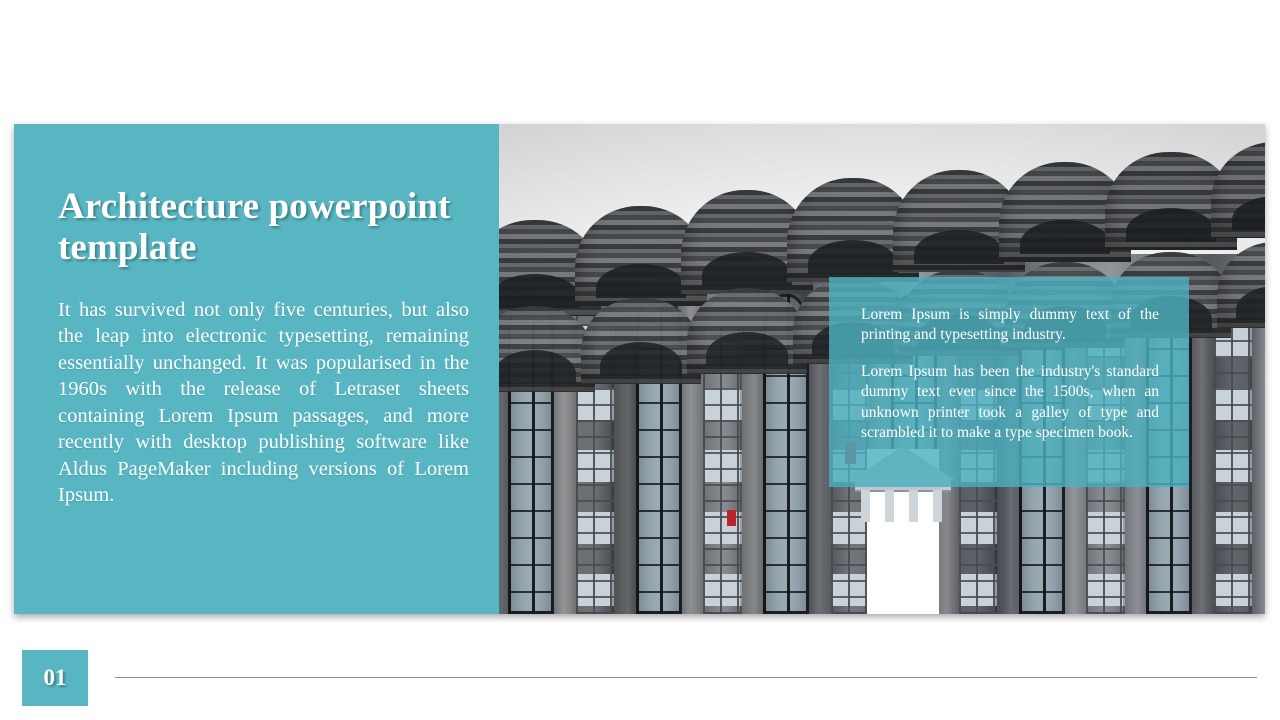 The width and height of the screenshot is (1280, 720). What do you see at coordinates (731, 518) in the screenshot?
I see `red-accent` at bounding box center [731, 518].